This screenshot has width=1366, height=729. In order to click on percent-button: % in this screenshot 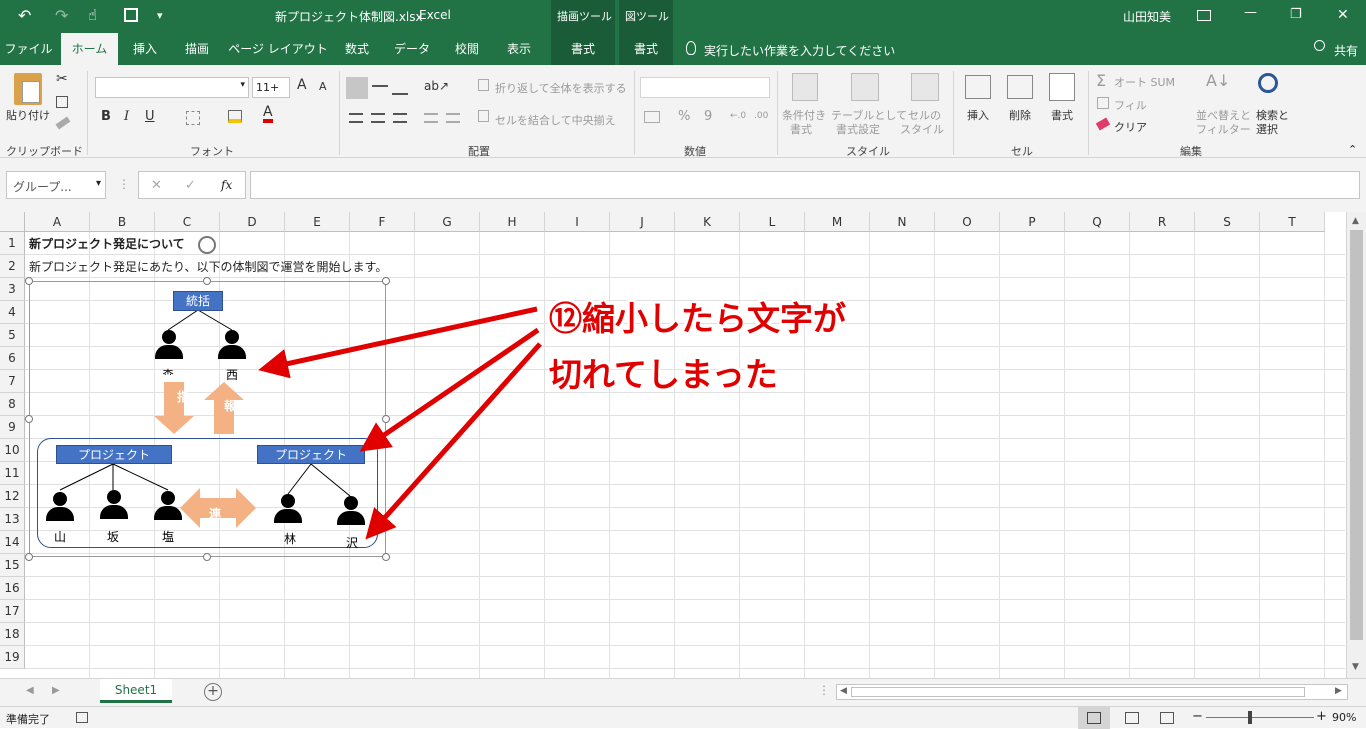, I will do `click(684, 116)`.